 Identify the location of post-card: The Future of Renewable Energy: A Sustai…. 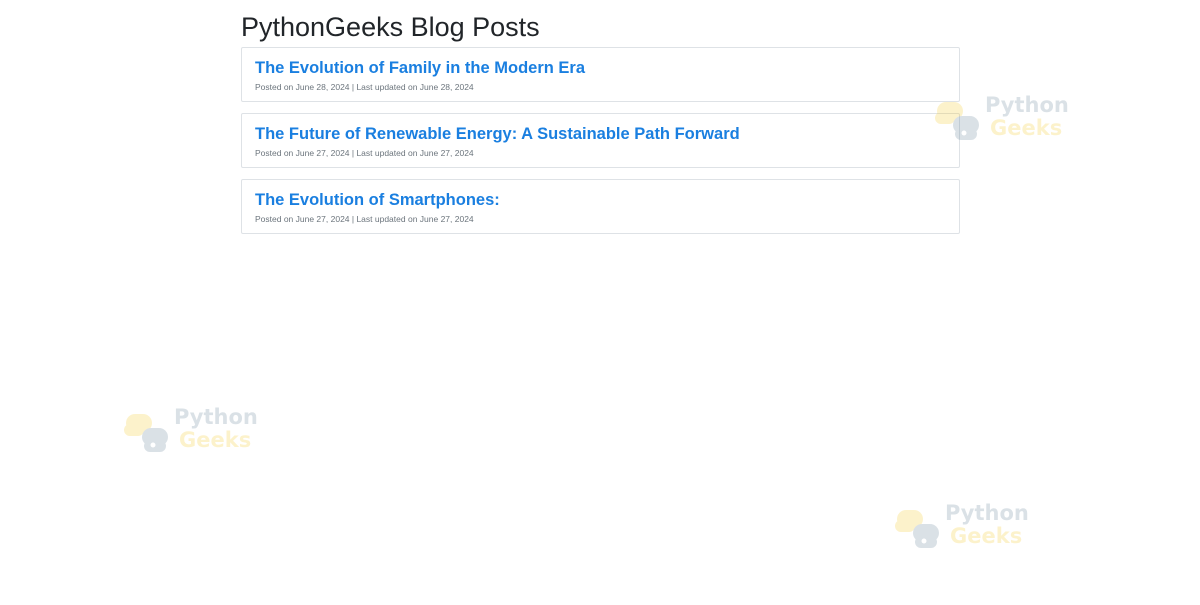
(600, 140).